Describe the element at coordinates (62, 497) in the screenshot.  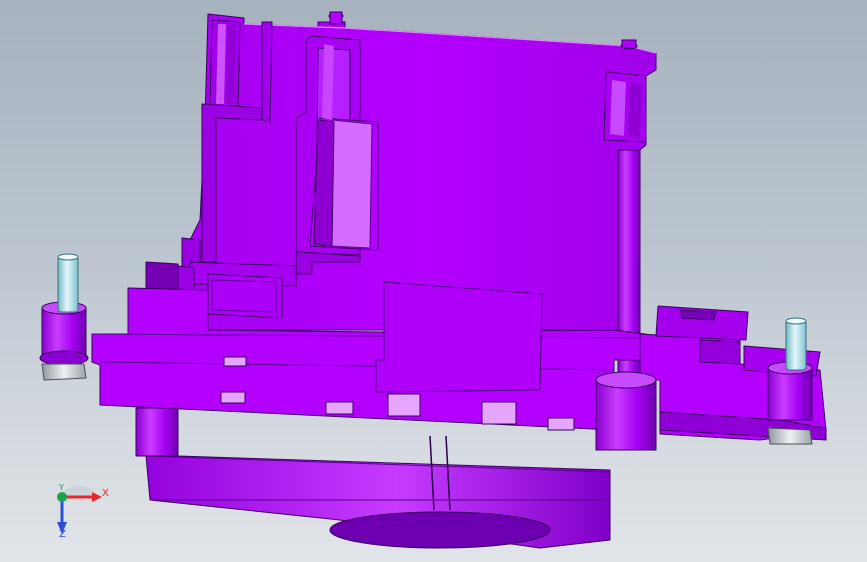
I see `y-axis-marker` at that location.